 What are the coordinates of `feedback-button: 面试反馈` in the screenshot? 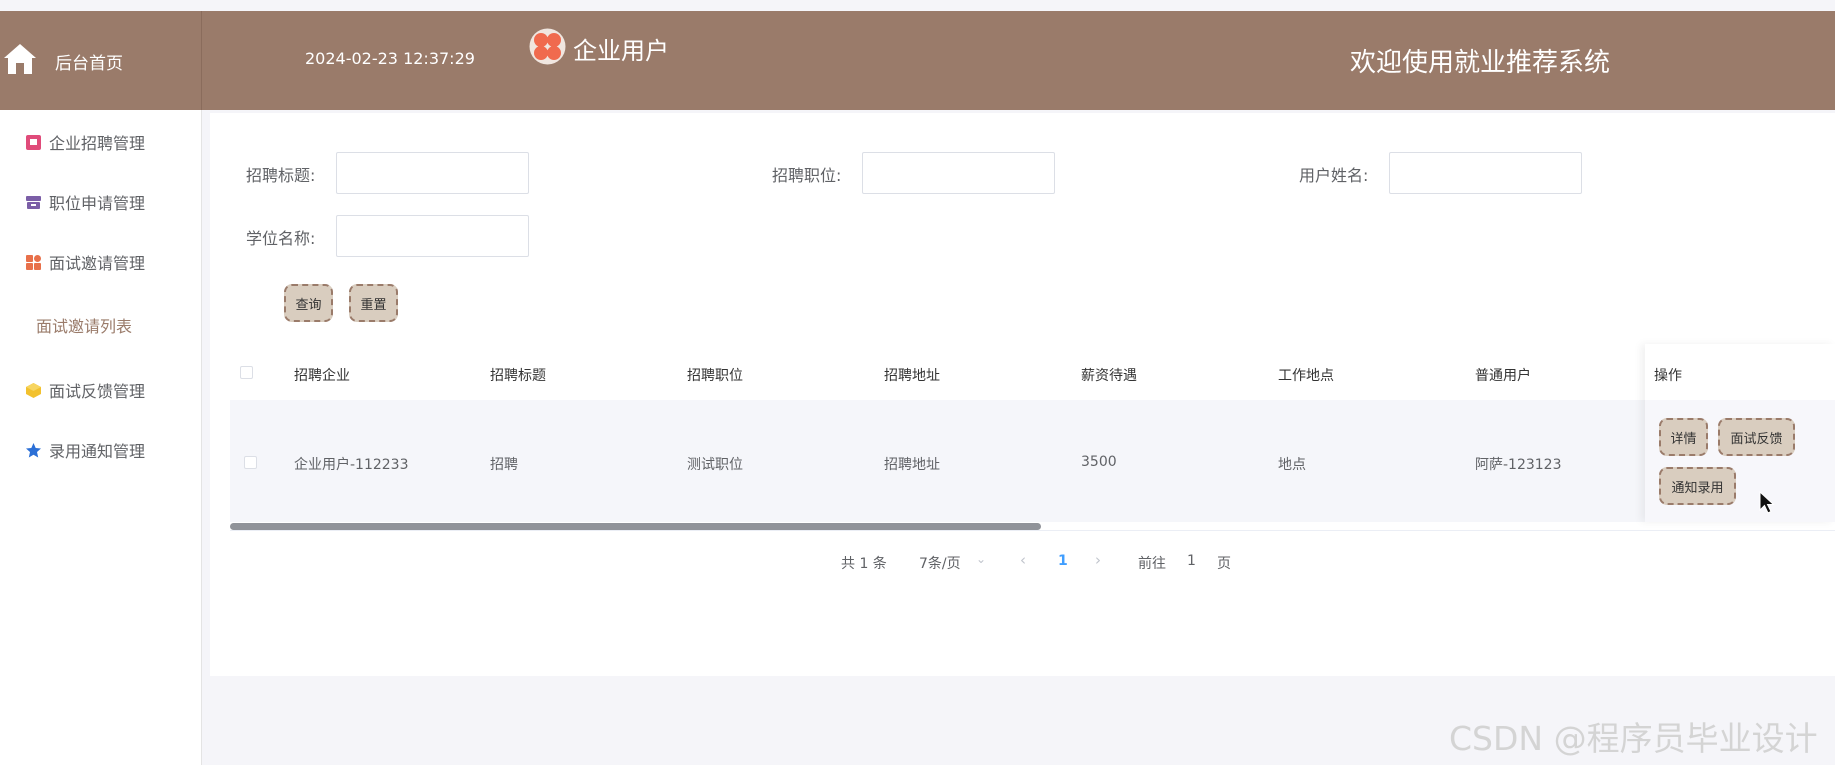 It's located at (1756, 437).